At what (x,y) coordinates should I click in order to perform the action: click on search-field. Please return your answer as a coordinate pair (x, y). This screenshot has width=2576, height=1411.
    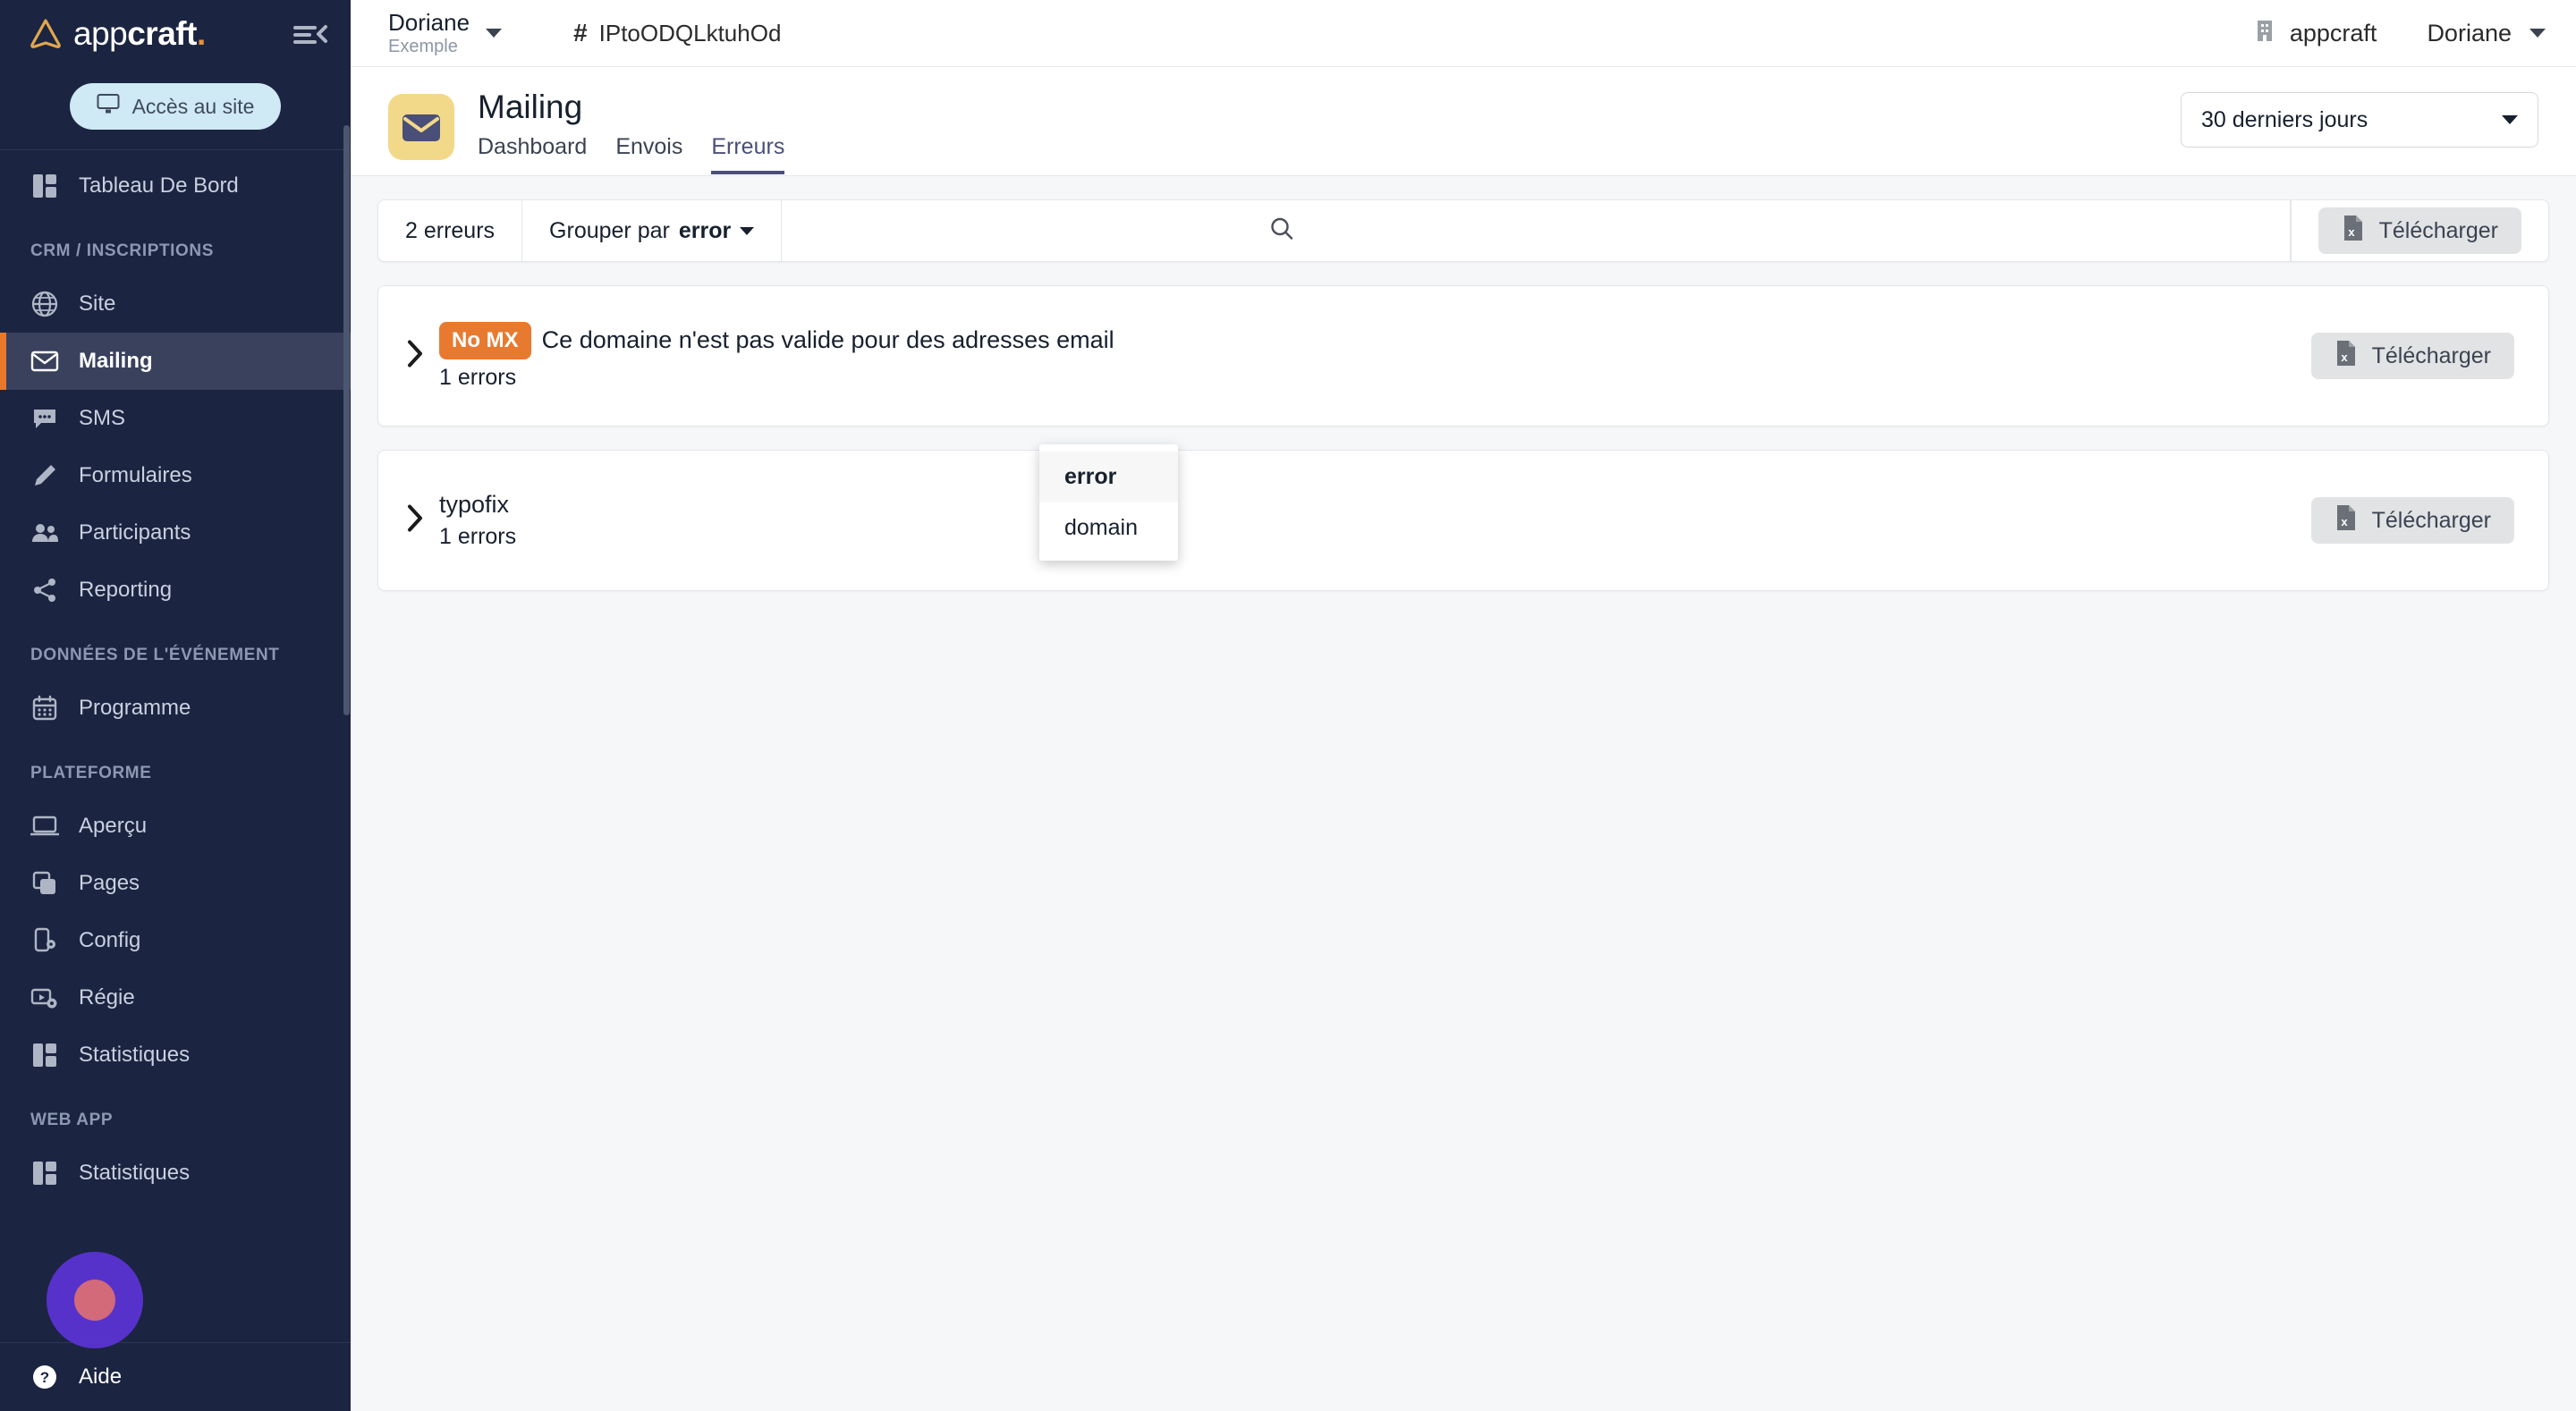
    Looking at the image, I should click on (1536, 230).